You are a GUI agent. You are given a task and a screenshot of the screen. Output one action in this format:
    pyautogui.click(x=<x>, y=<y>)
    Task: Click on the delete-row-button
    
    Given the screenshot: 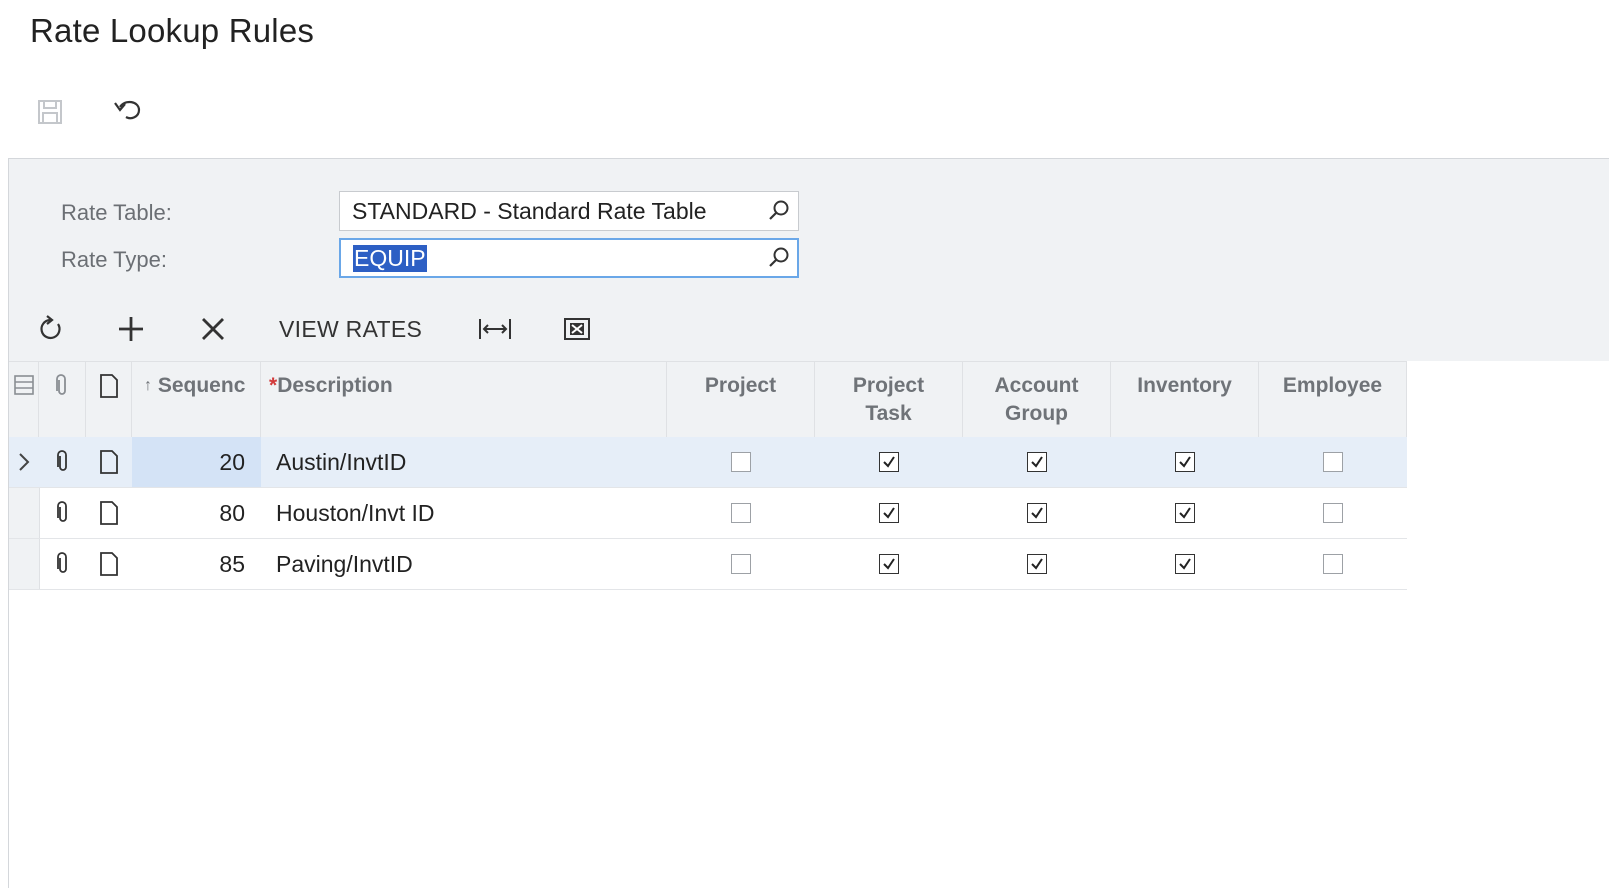 What is the action you would take?
    pyautogui.click(x=213, y=329)
    